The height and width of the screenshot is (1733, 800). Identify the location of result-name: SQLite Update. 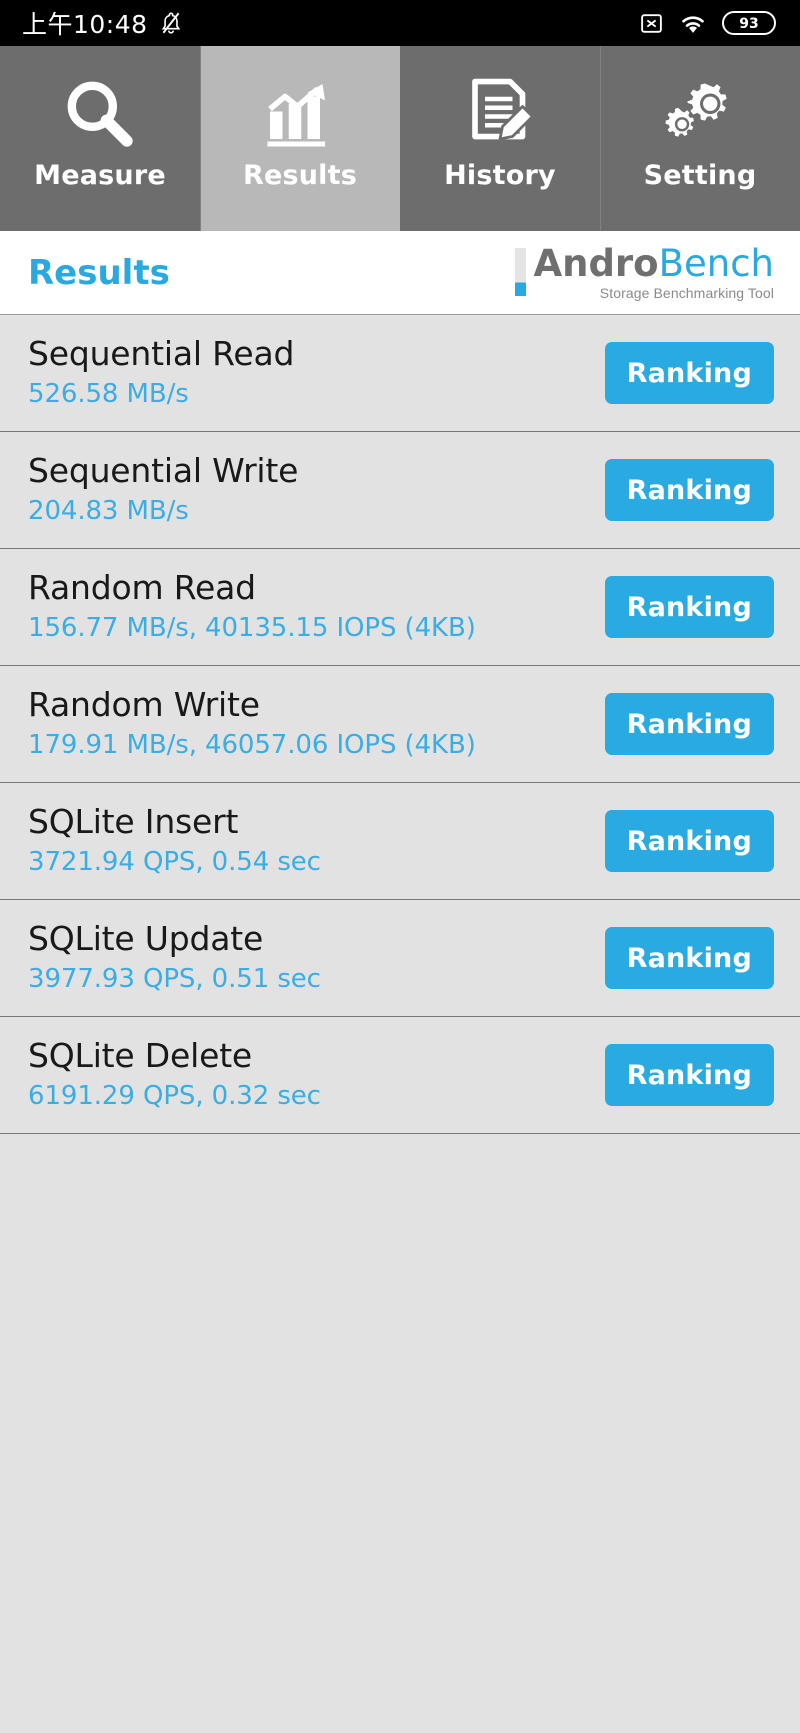
(146, 938).